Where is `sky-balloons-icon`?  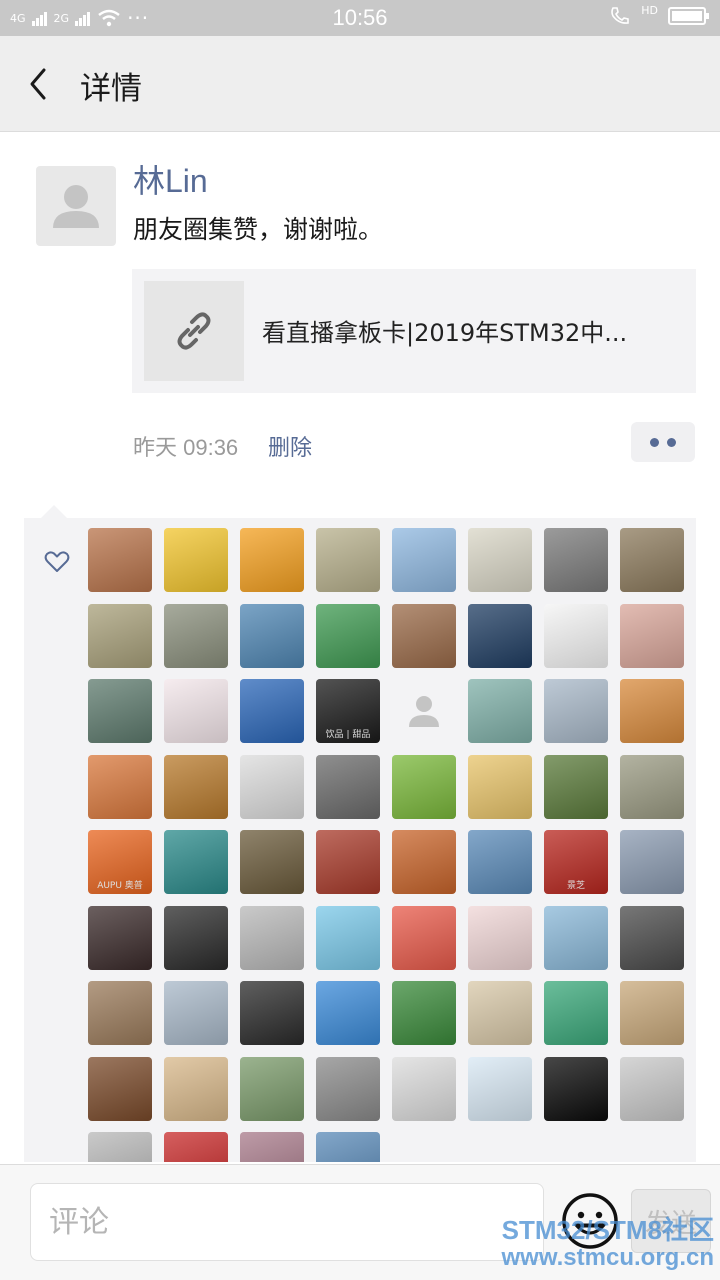
sky-balloons-icon is located at coordinates (348, 937).